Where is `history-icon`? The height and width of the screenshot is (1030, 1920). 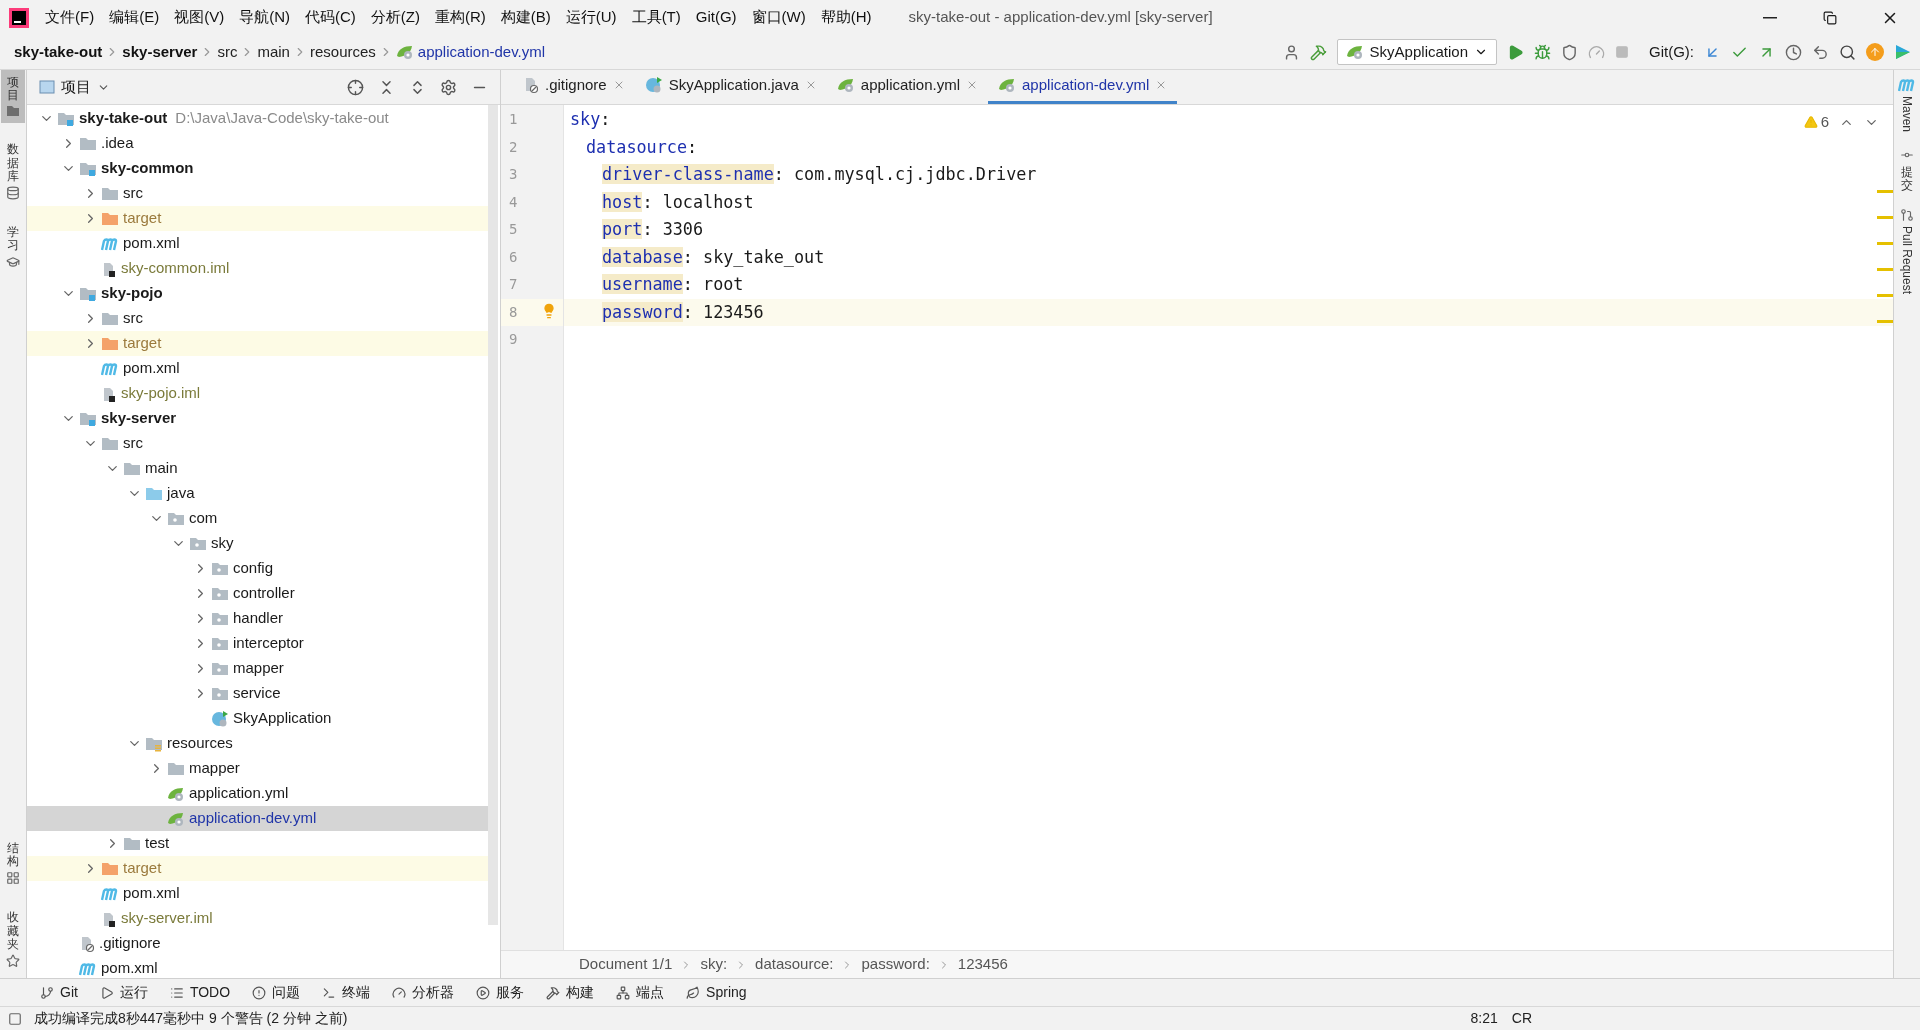
history-icon is located at coordinates (1793, 52).